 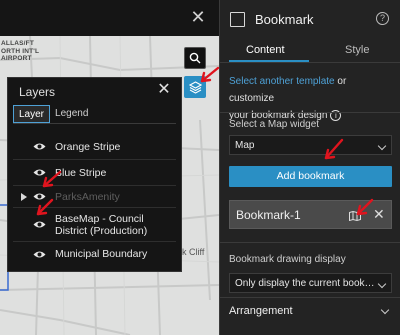 I want to click on layer-item-parks-amenity: ParksAmenity, so click(x=94, y=197).